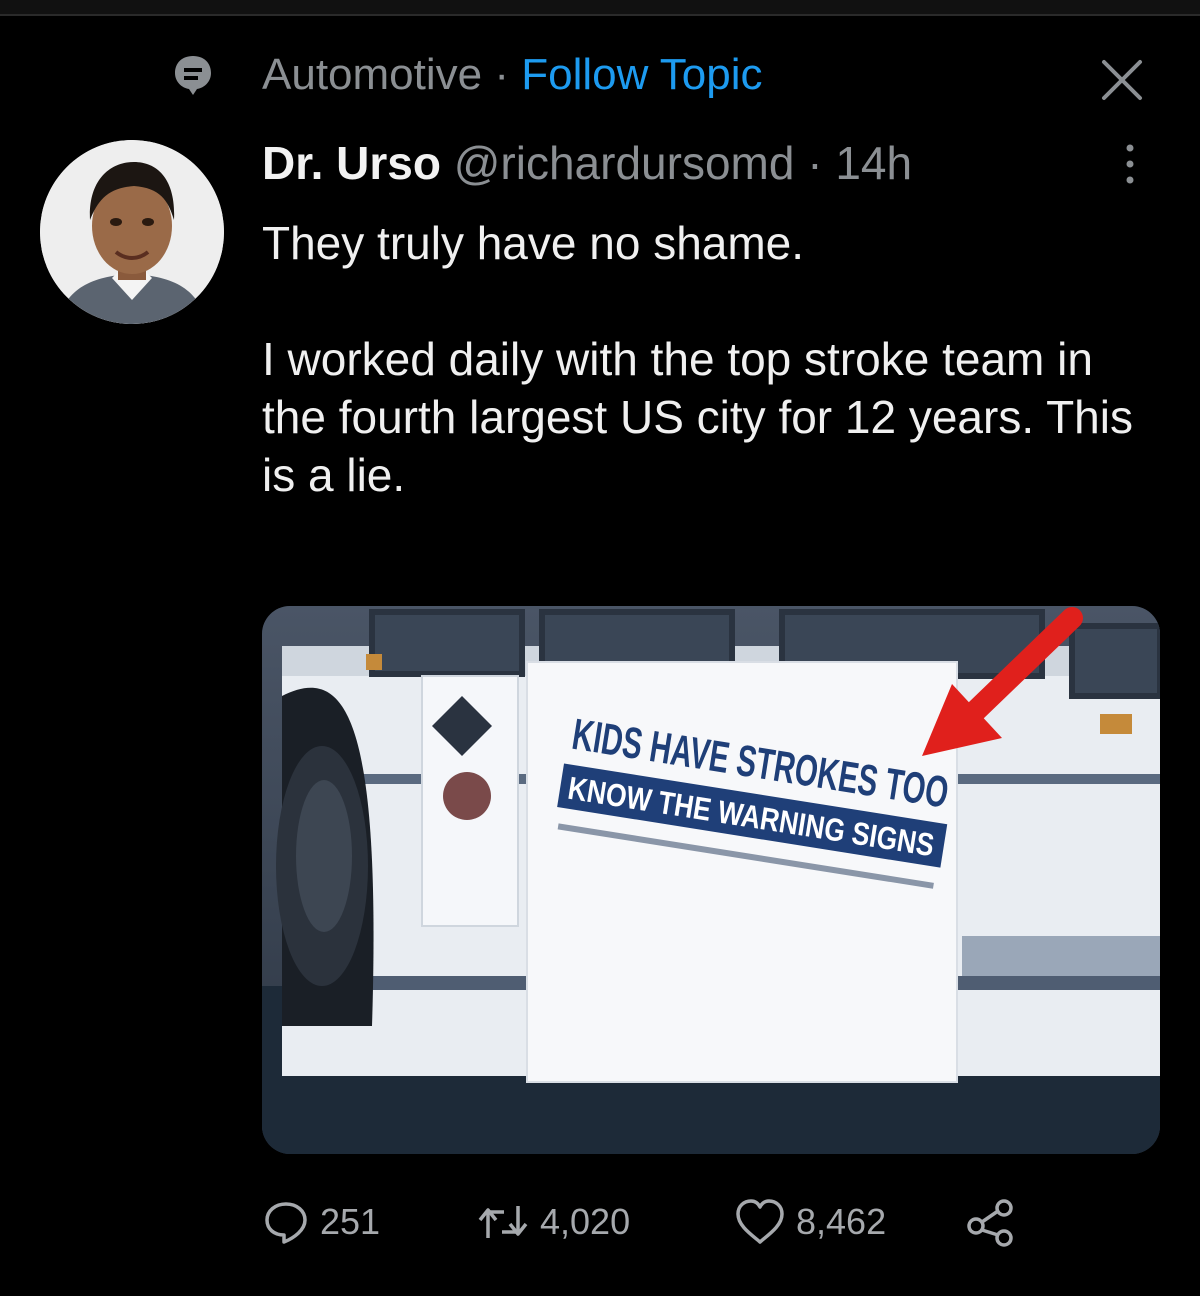  Describe the element at coordinates (503, 1222) in the screenshot. I see `retweet-icon` at that location.